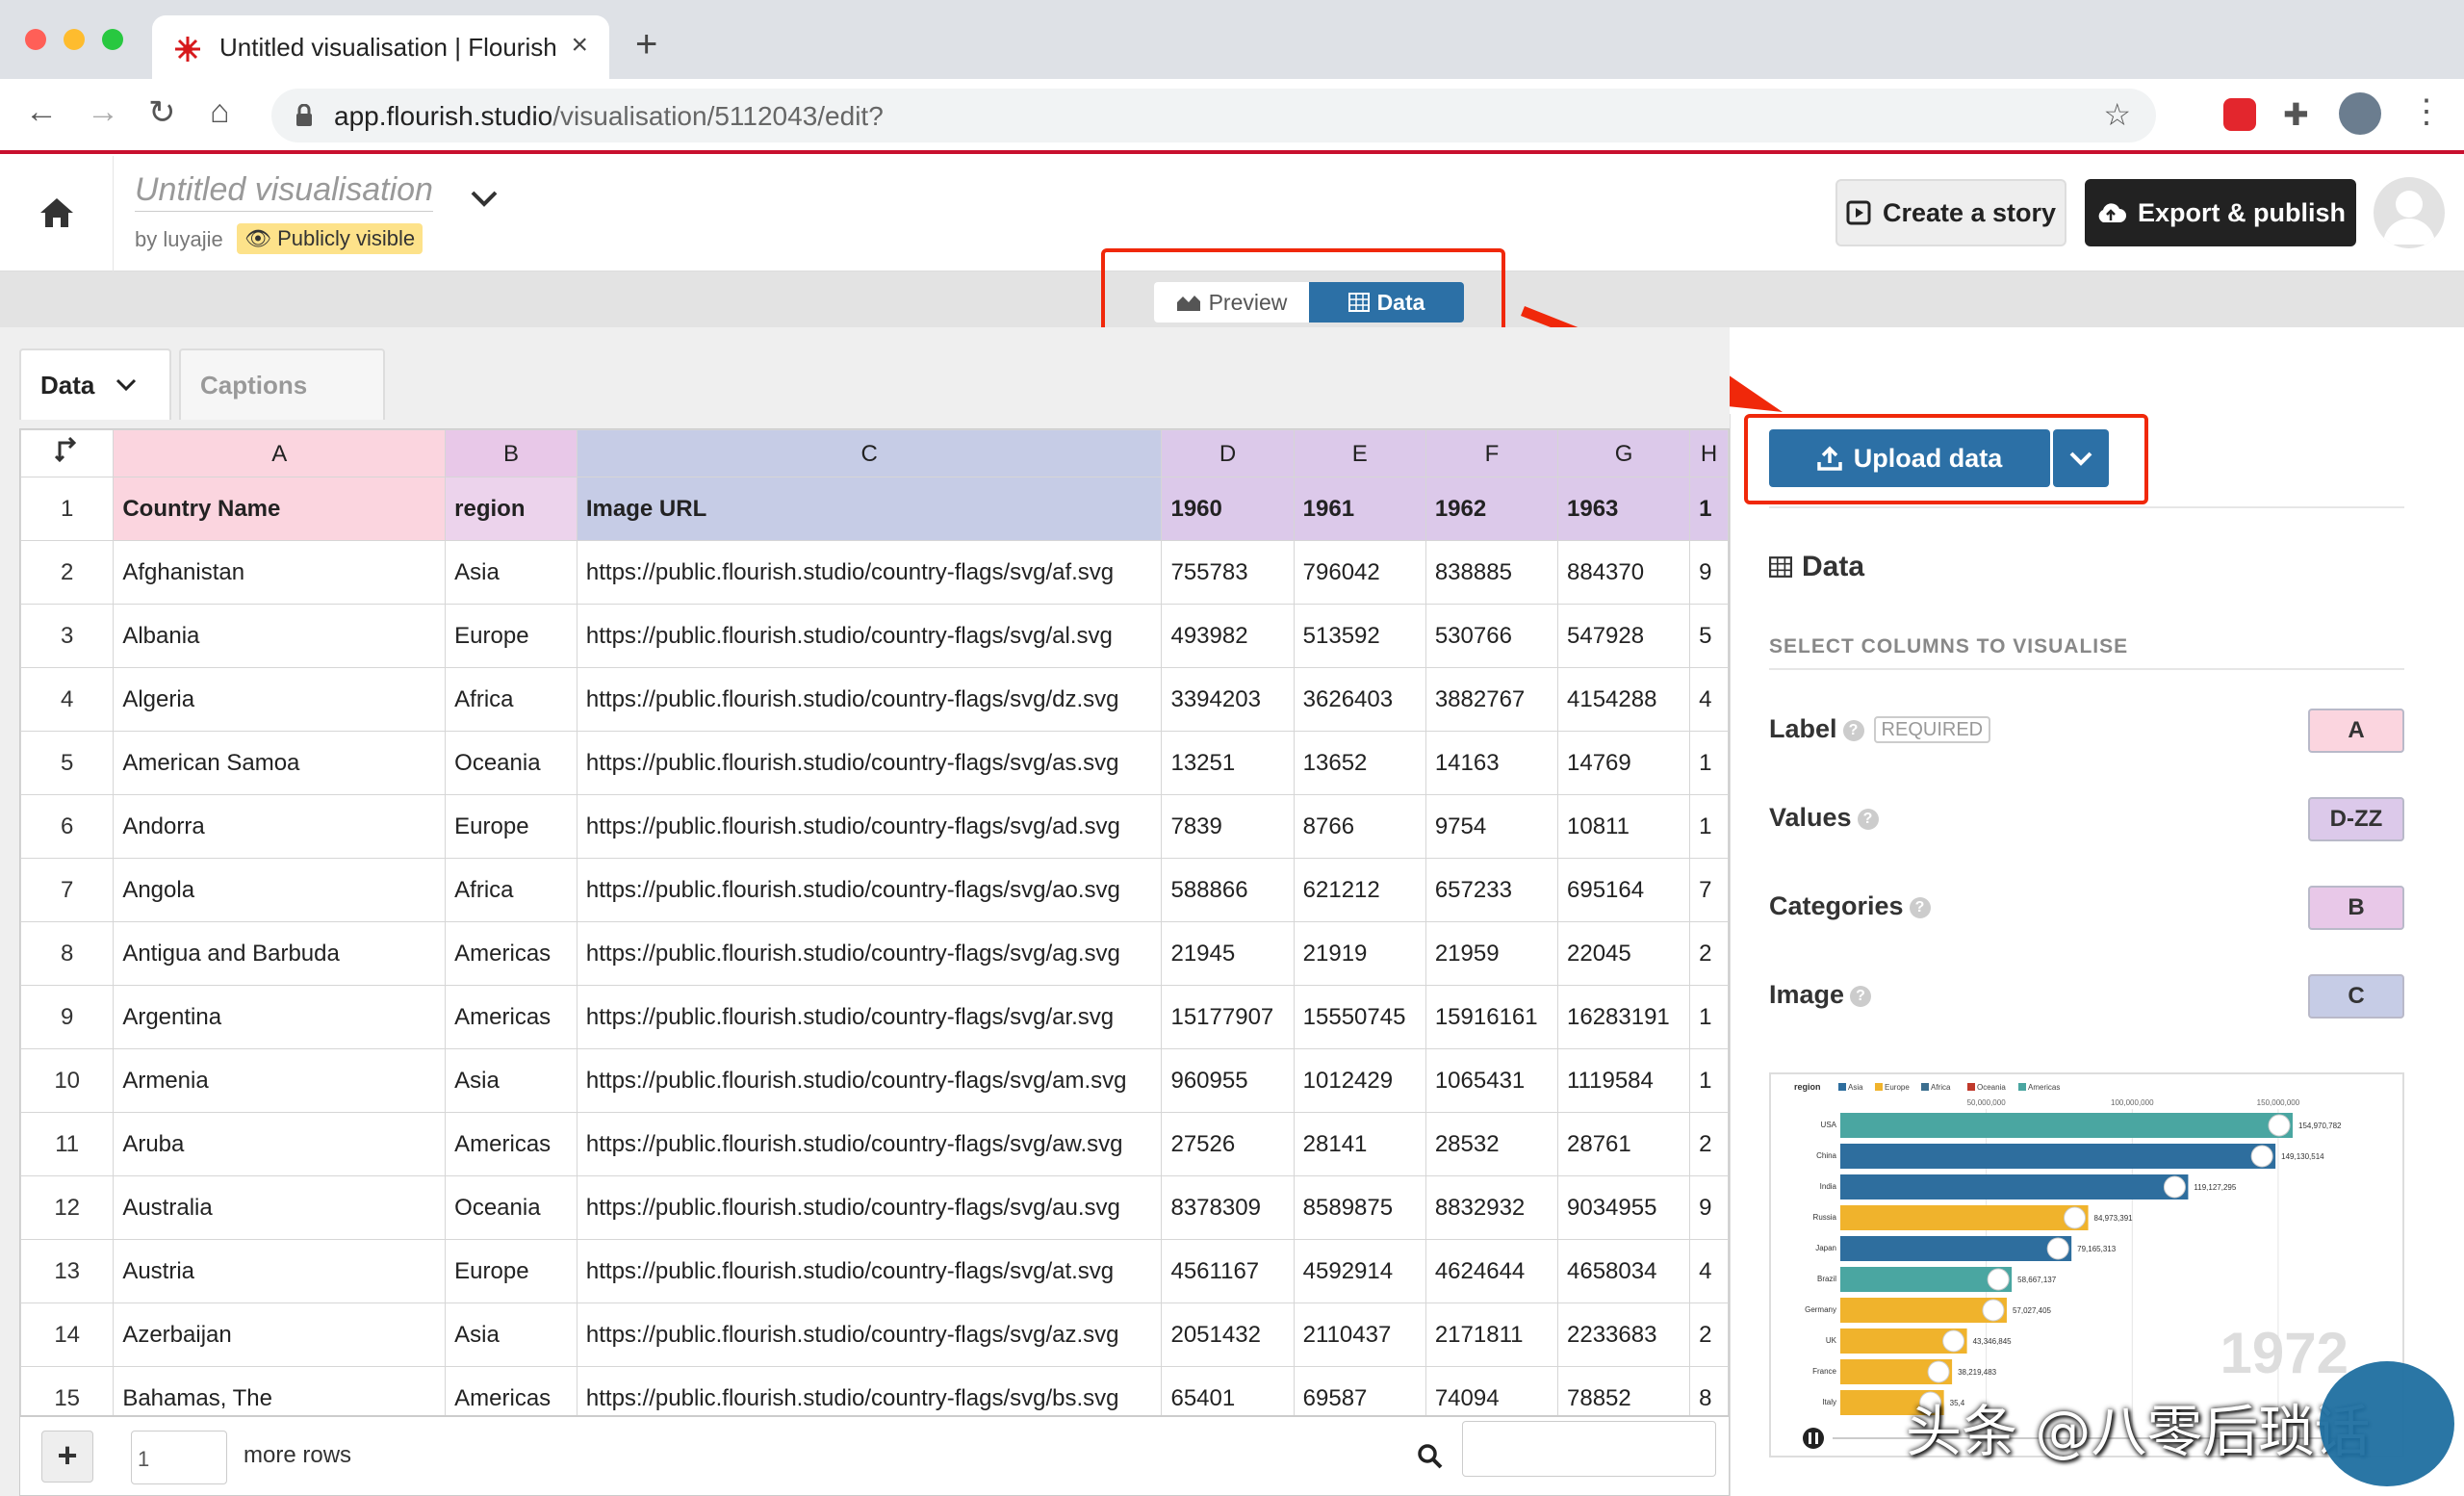  What do you see at coordinates (1623, 1080) in the screenshot?
I see `table-cell: 1119584` at bounding box center [1623, 1080].